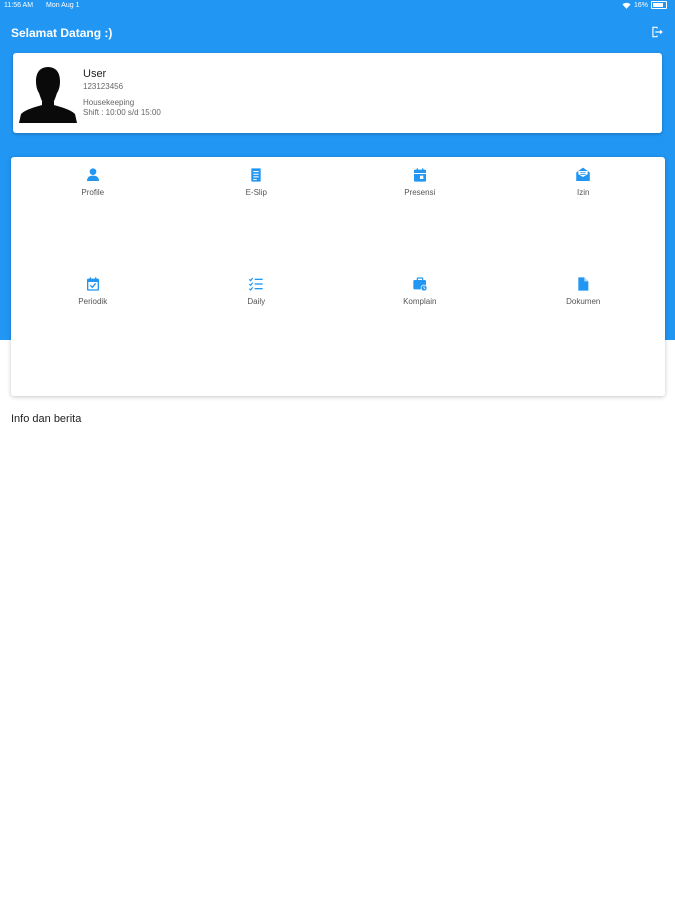 This screenshot has height=900, width=675. I want to click on status-indicators: 16%, so click(644, 5).